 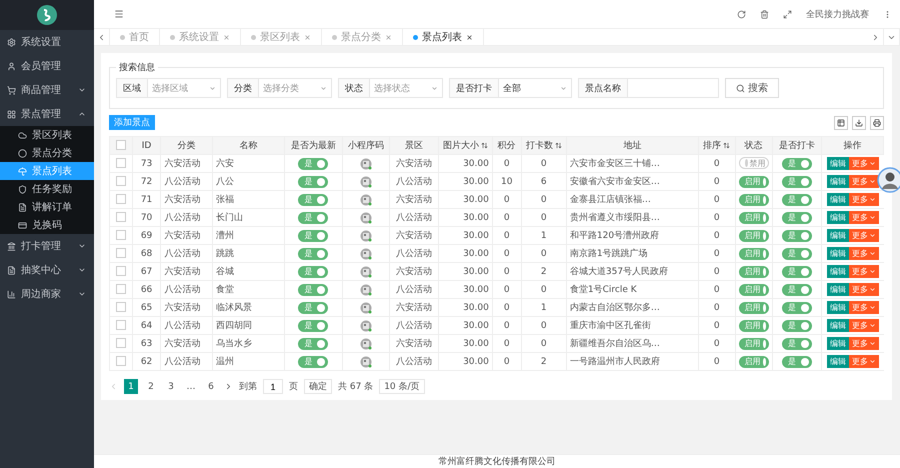 What do you see at coordinates (47, 246) in the screenshot?
I see `sidebar-item: 打卡管理` at bounding box center [47, 246].